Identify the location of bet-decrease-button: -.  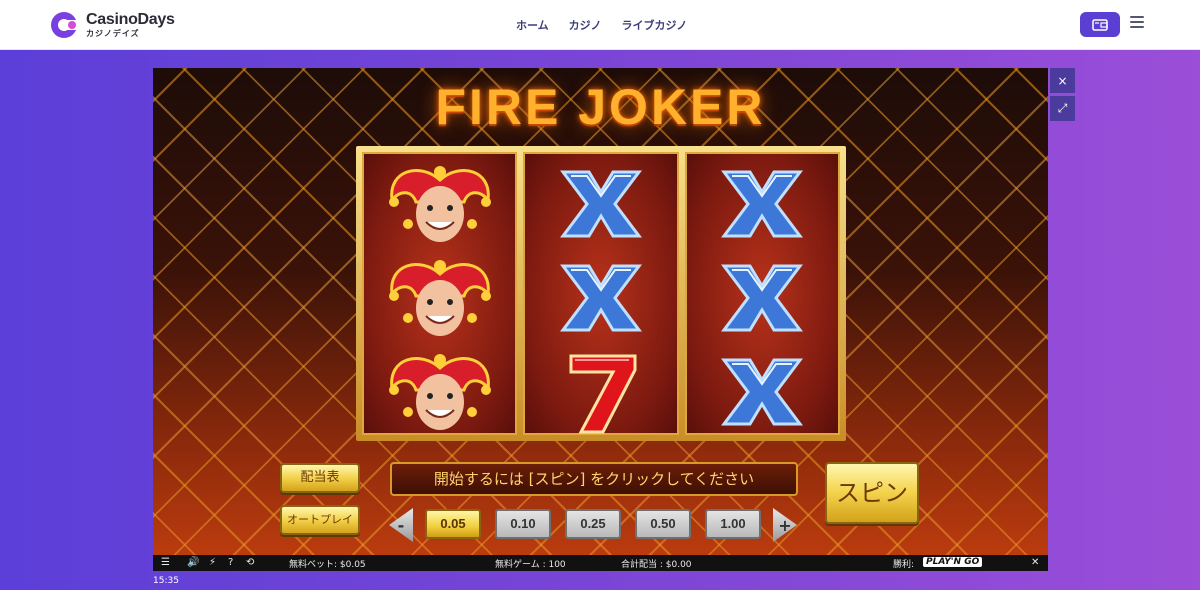
(401, 525).